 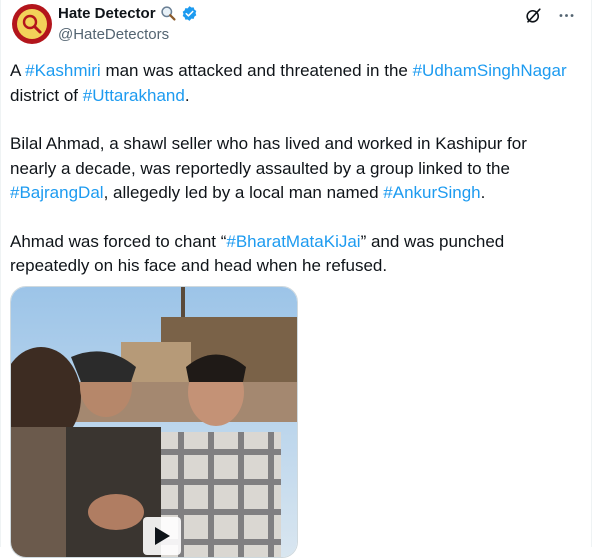 I want to click on hashtag-uttarakhand: #Uttarakhand, so click(x=134, y=95).